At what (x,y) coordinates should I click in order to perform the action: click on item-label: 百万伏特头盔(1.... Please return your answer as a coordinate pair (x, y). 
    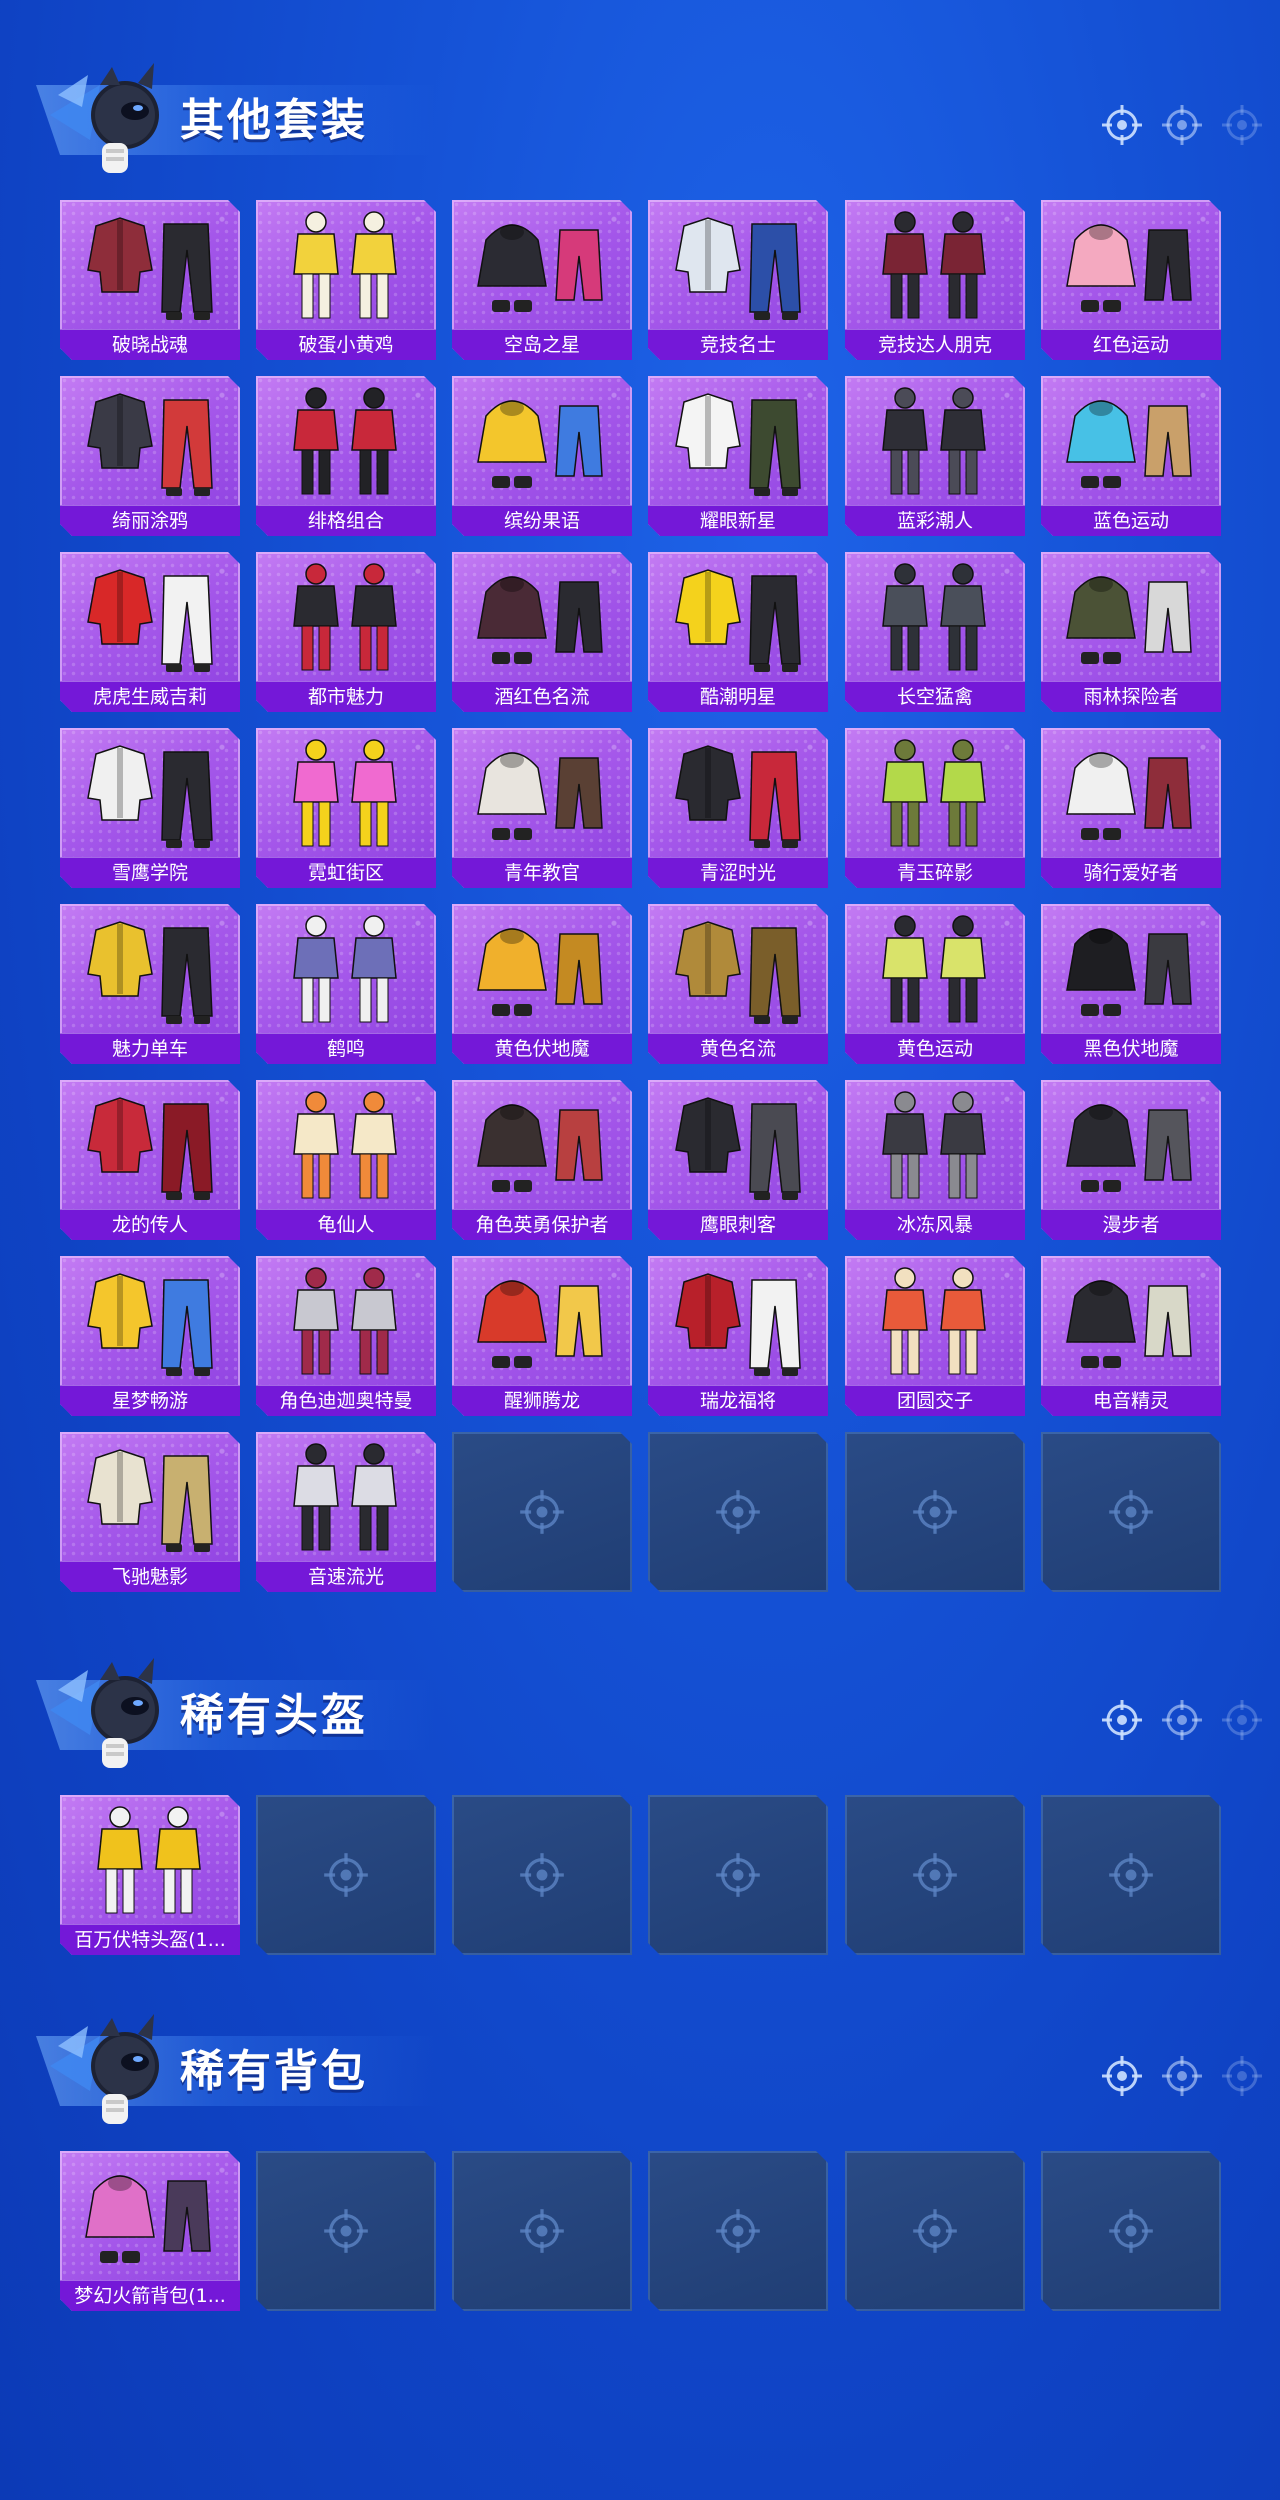
    Looking at the image, I should click on (150, 1939).